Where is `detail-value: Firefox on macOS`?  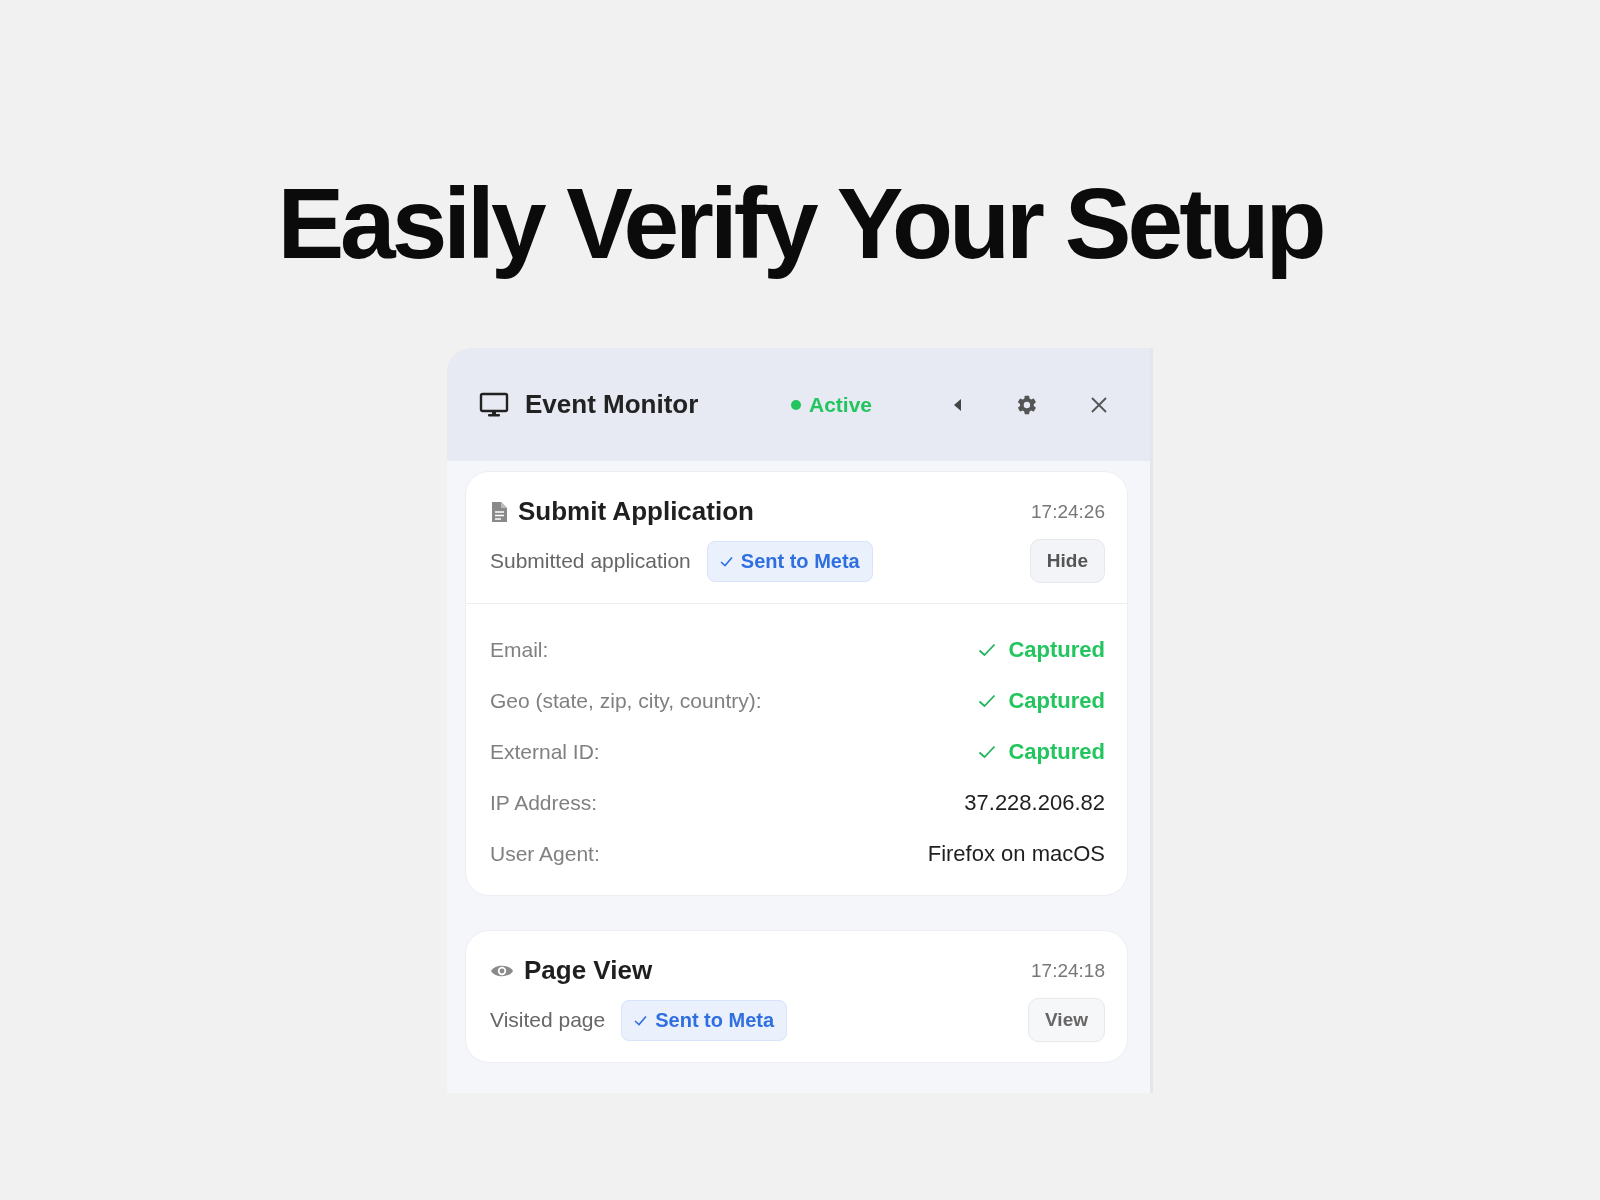
detail-value: Firefox on macOS is located at coordinates (1016, 853).